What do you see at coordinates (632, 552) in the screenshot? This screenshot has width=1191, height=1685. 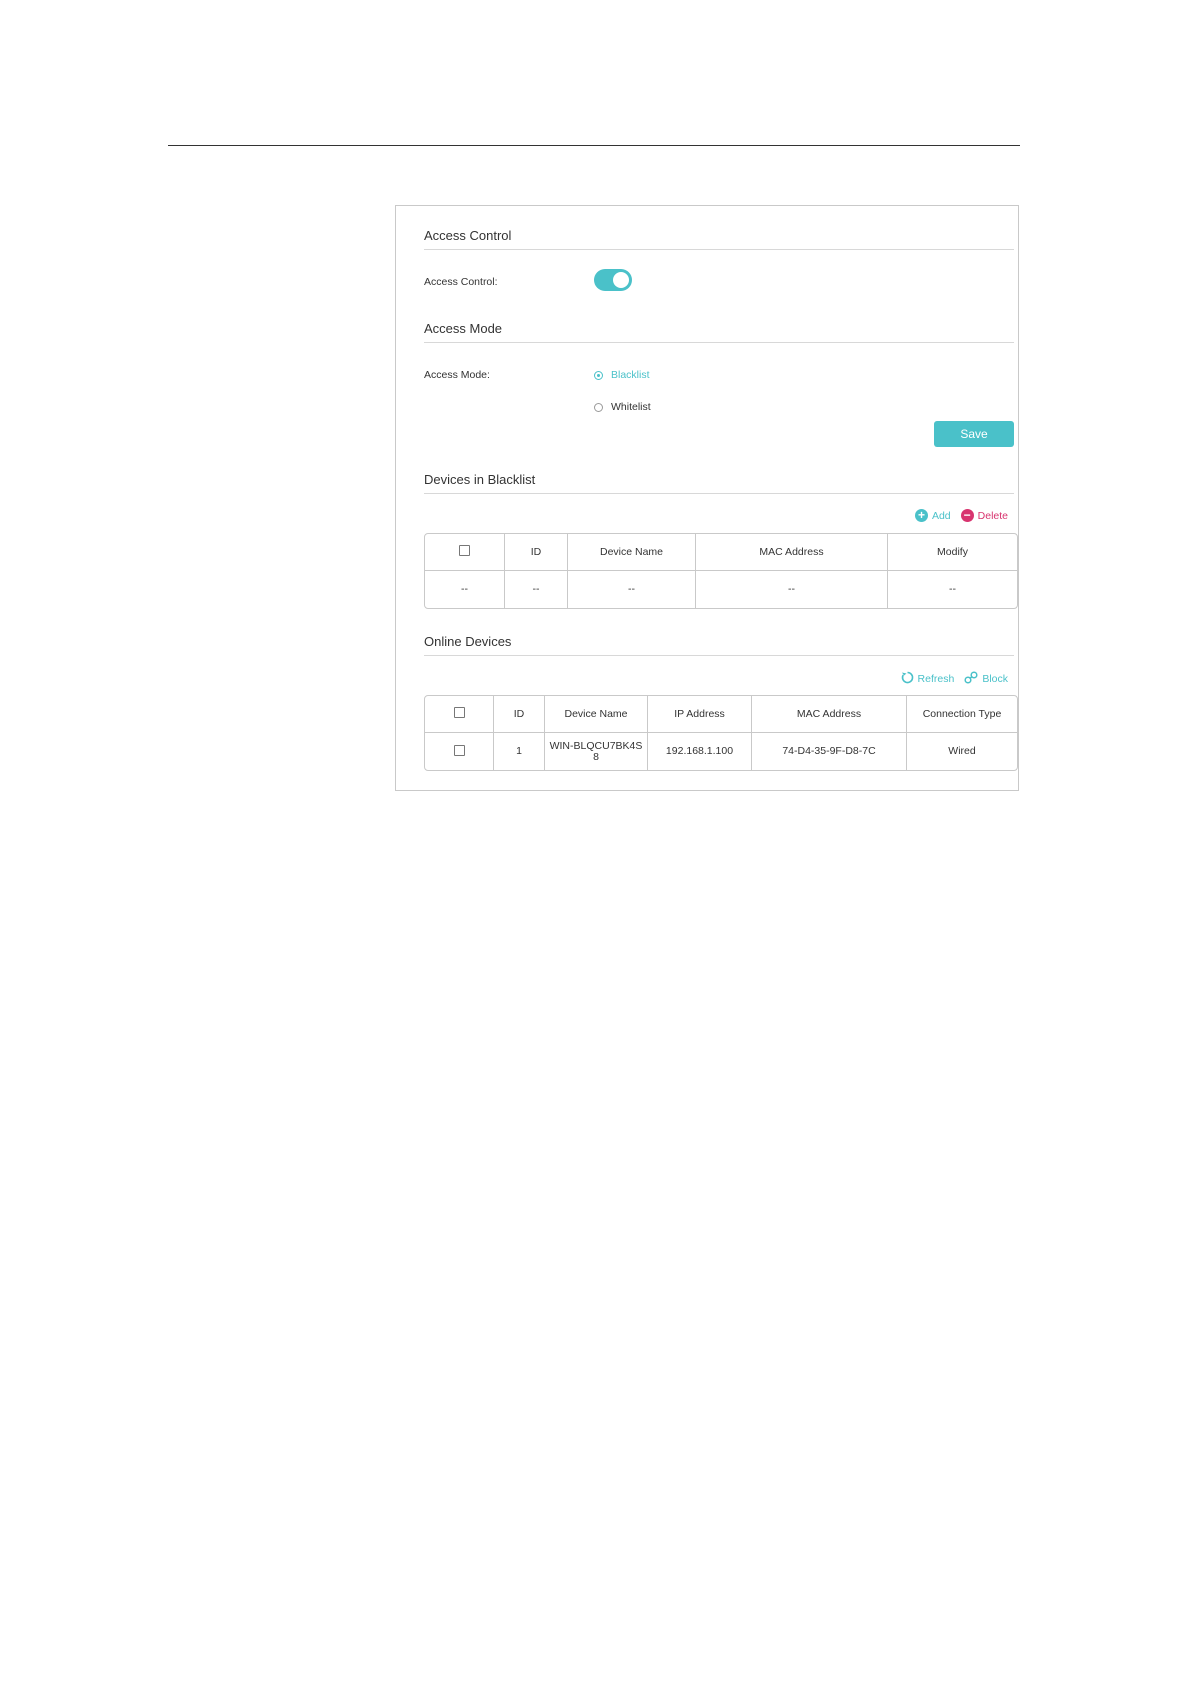 I see `blacklist-col-device-name: Device Name` at bounding box center [632, 552].